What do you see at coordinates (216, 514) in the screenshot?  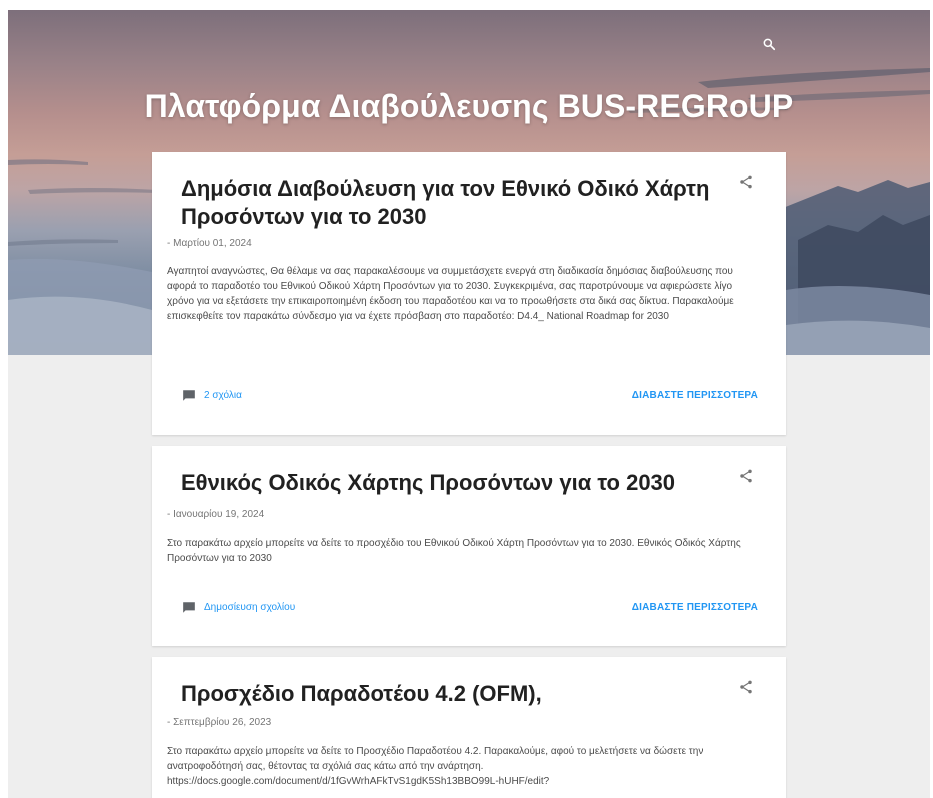 I see `post-date: - Ιανουαρίου 19, 2024` at bounding box center [216, 514].